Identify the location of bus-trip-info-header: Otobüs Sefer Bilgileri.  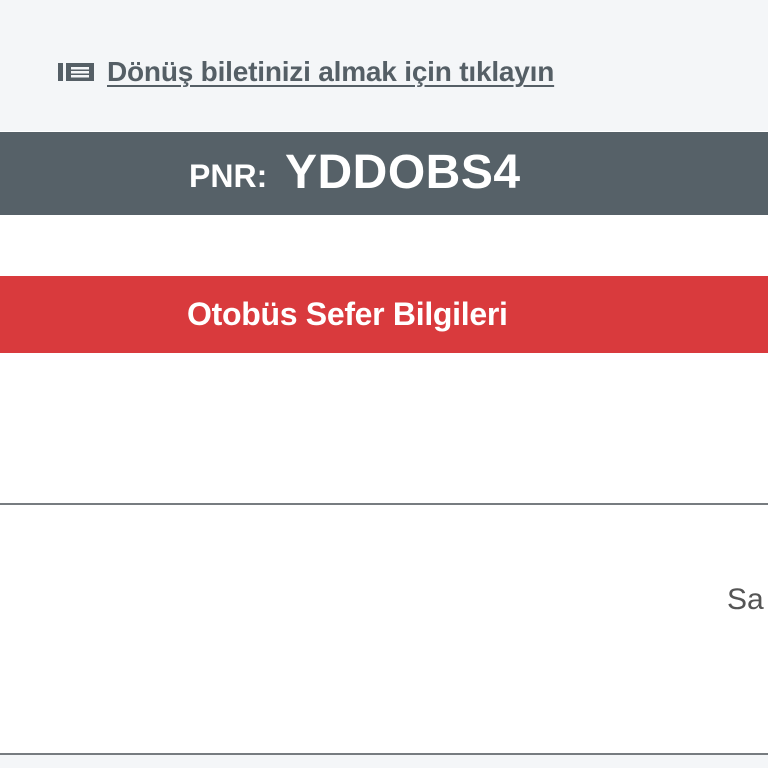
(384, 314).